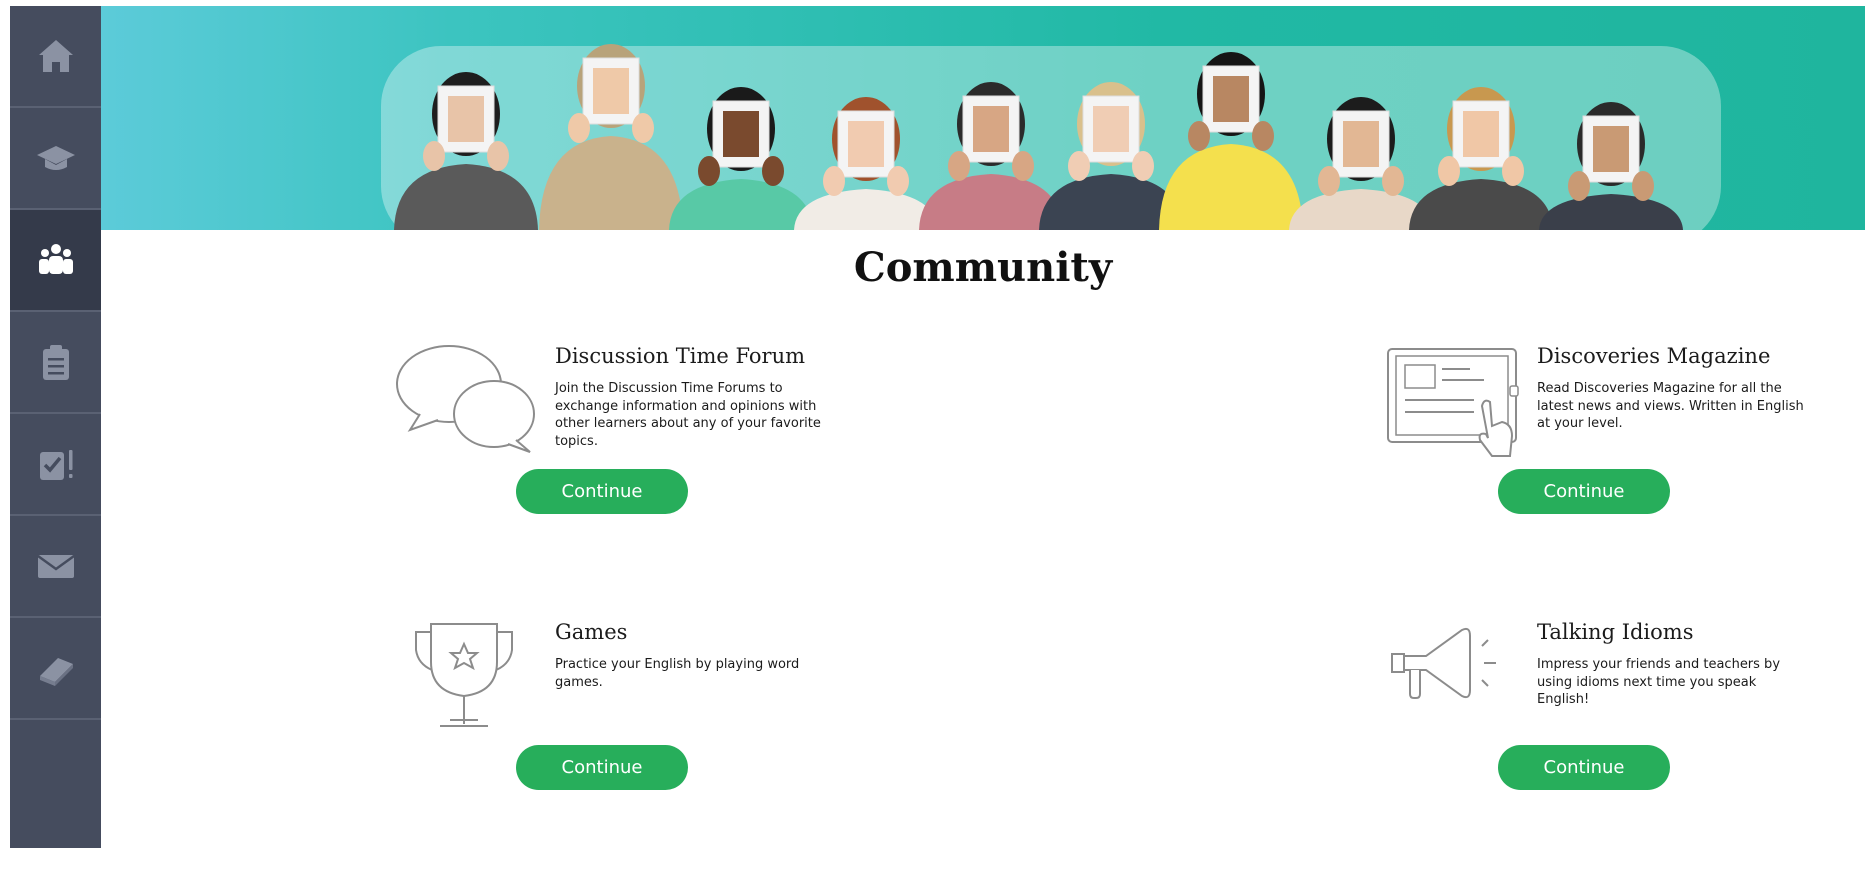 Image resolution: width=1865 pixels, height=870 pixels. Describe the element at coordinates (1443, 663) in the screenshot. I see `megaphone-icon` at that location.